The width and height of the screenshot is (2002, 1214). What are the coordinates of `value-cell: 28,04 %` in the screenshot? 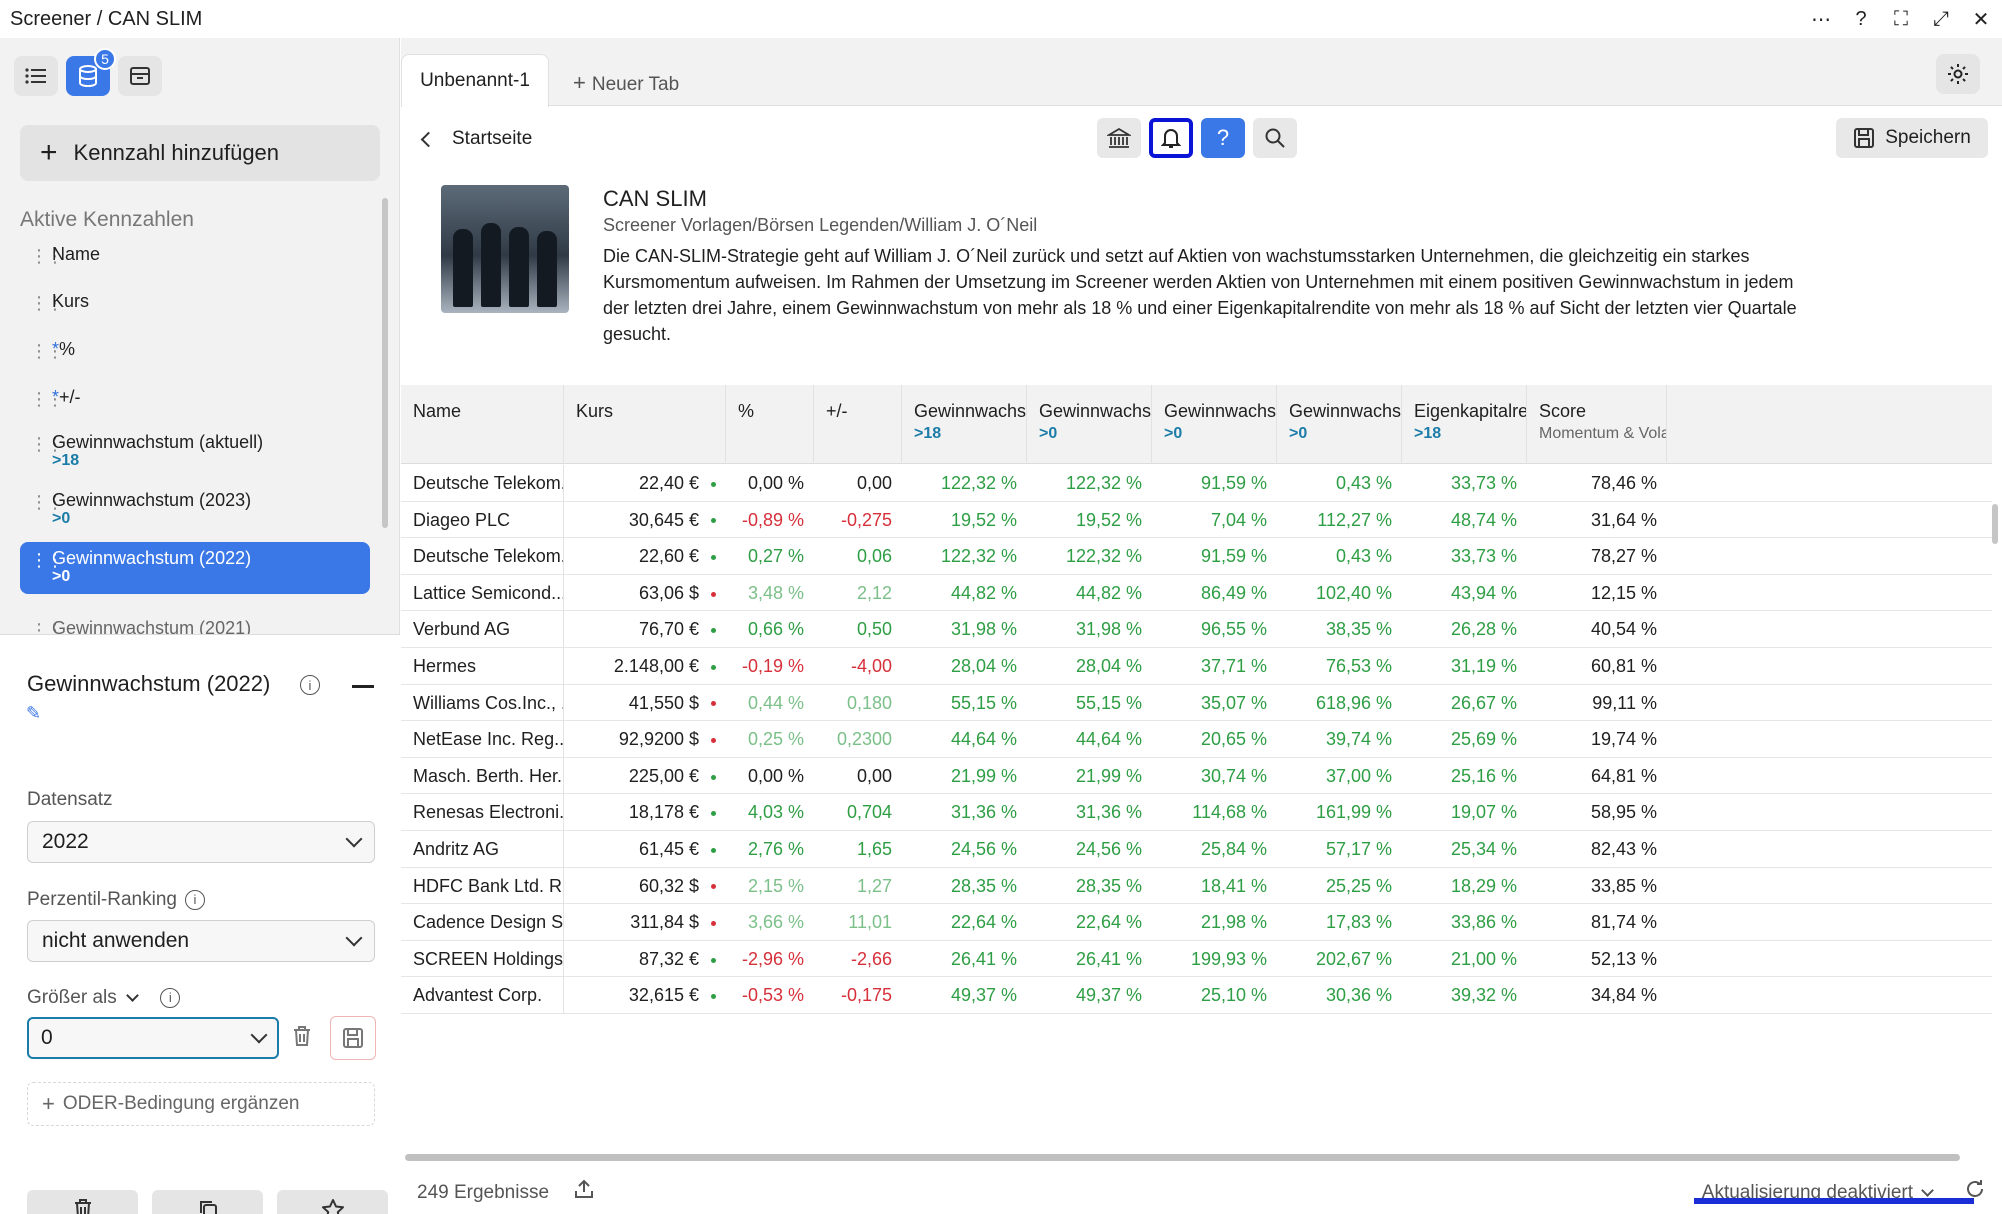 It's located at (1089, 666).